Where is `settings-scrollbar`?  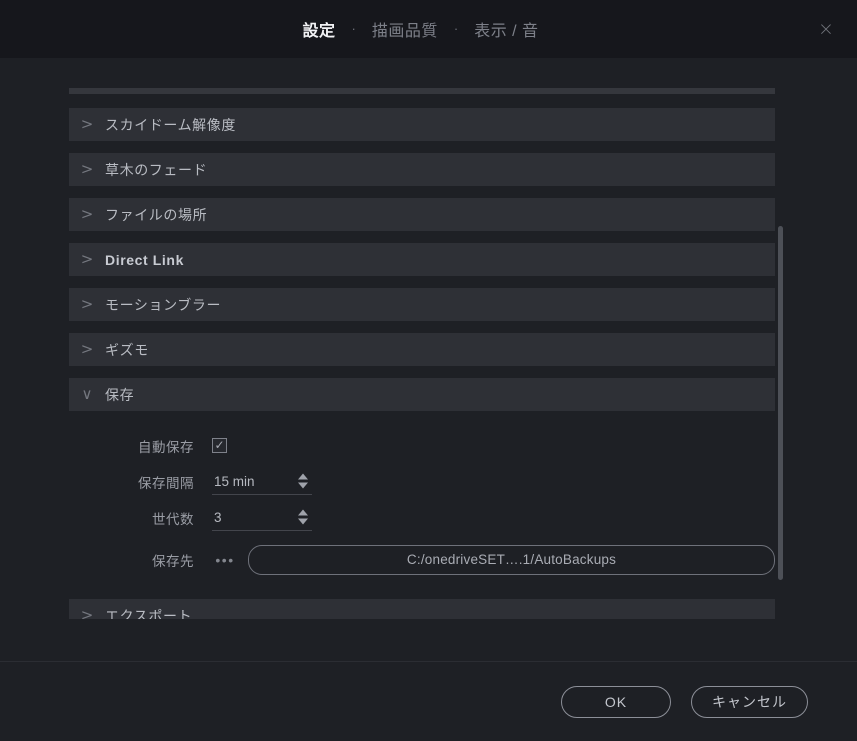
settings-scrollbar is located at coordinates (780, 353).